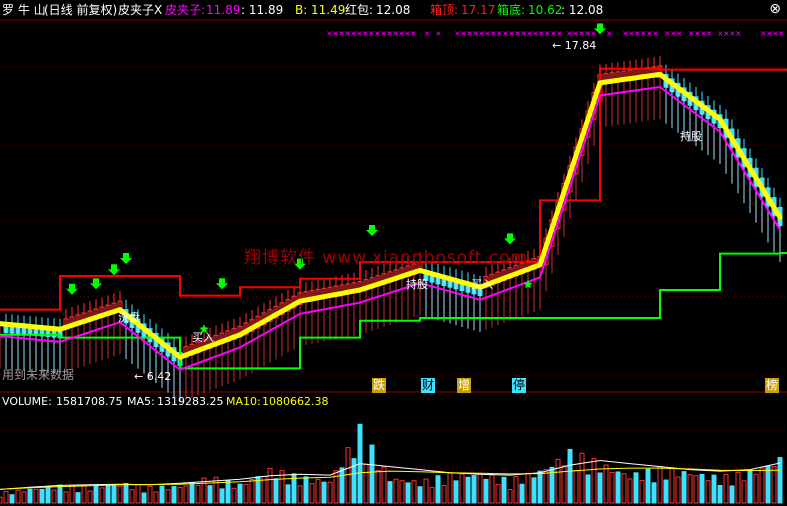 Image resolution: width=787 pixels, height=506 pixels. I want to click on close-icon: ⊗, so click(775, 9).